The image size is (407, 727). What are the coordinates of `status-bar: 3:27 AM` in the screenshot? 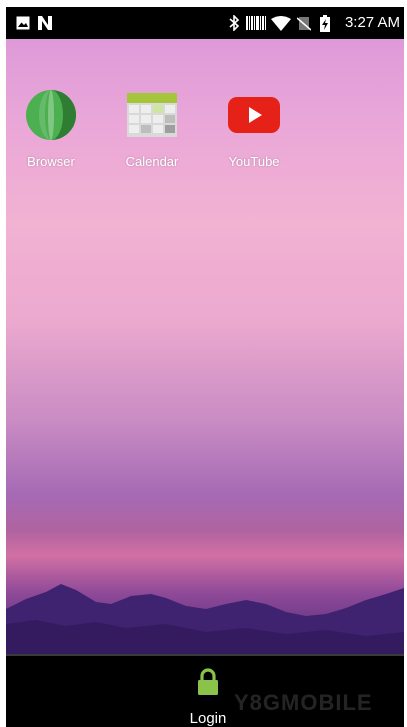 It's located at (205, 23).